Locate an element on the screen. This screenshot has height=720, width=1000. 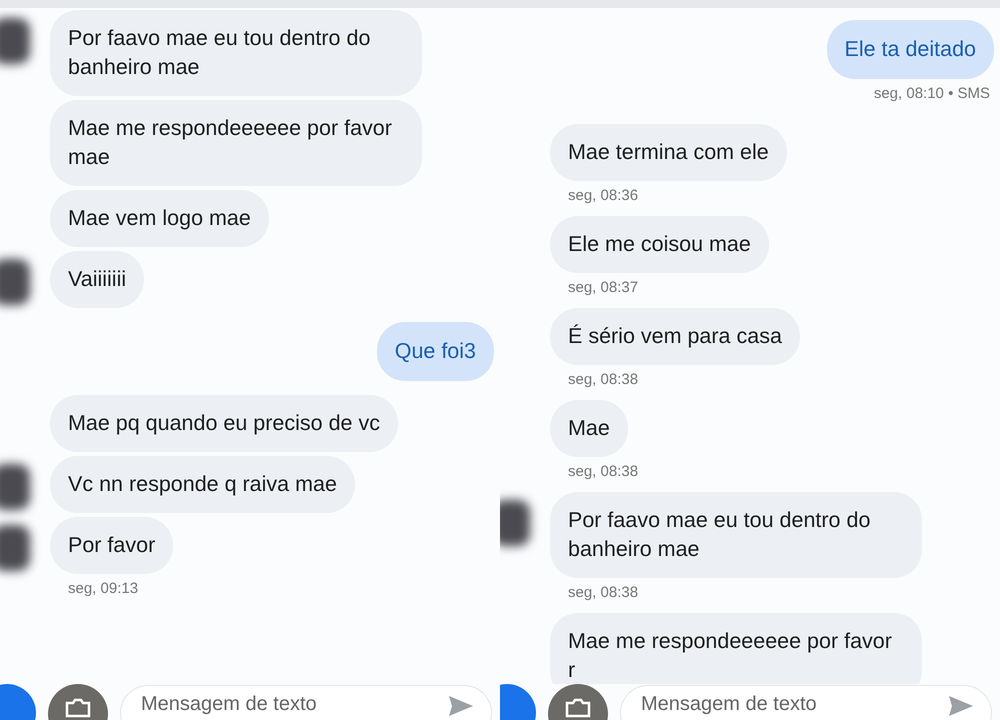
received-message: Vc nn responde q raiva mae is located at coordinates (202, 484).